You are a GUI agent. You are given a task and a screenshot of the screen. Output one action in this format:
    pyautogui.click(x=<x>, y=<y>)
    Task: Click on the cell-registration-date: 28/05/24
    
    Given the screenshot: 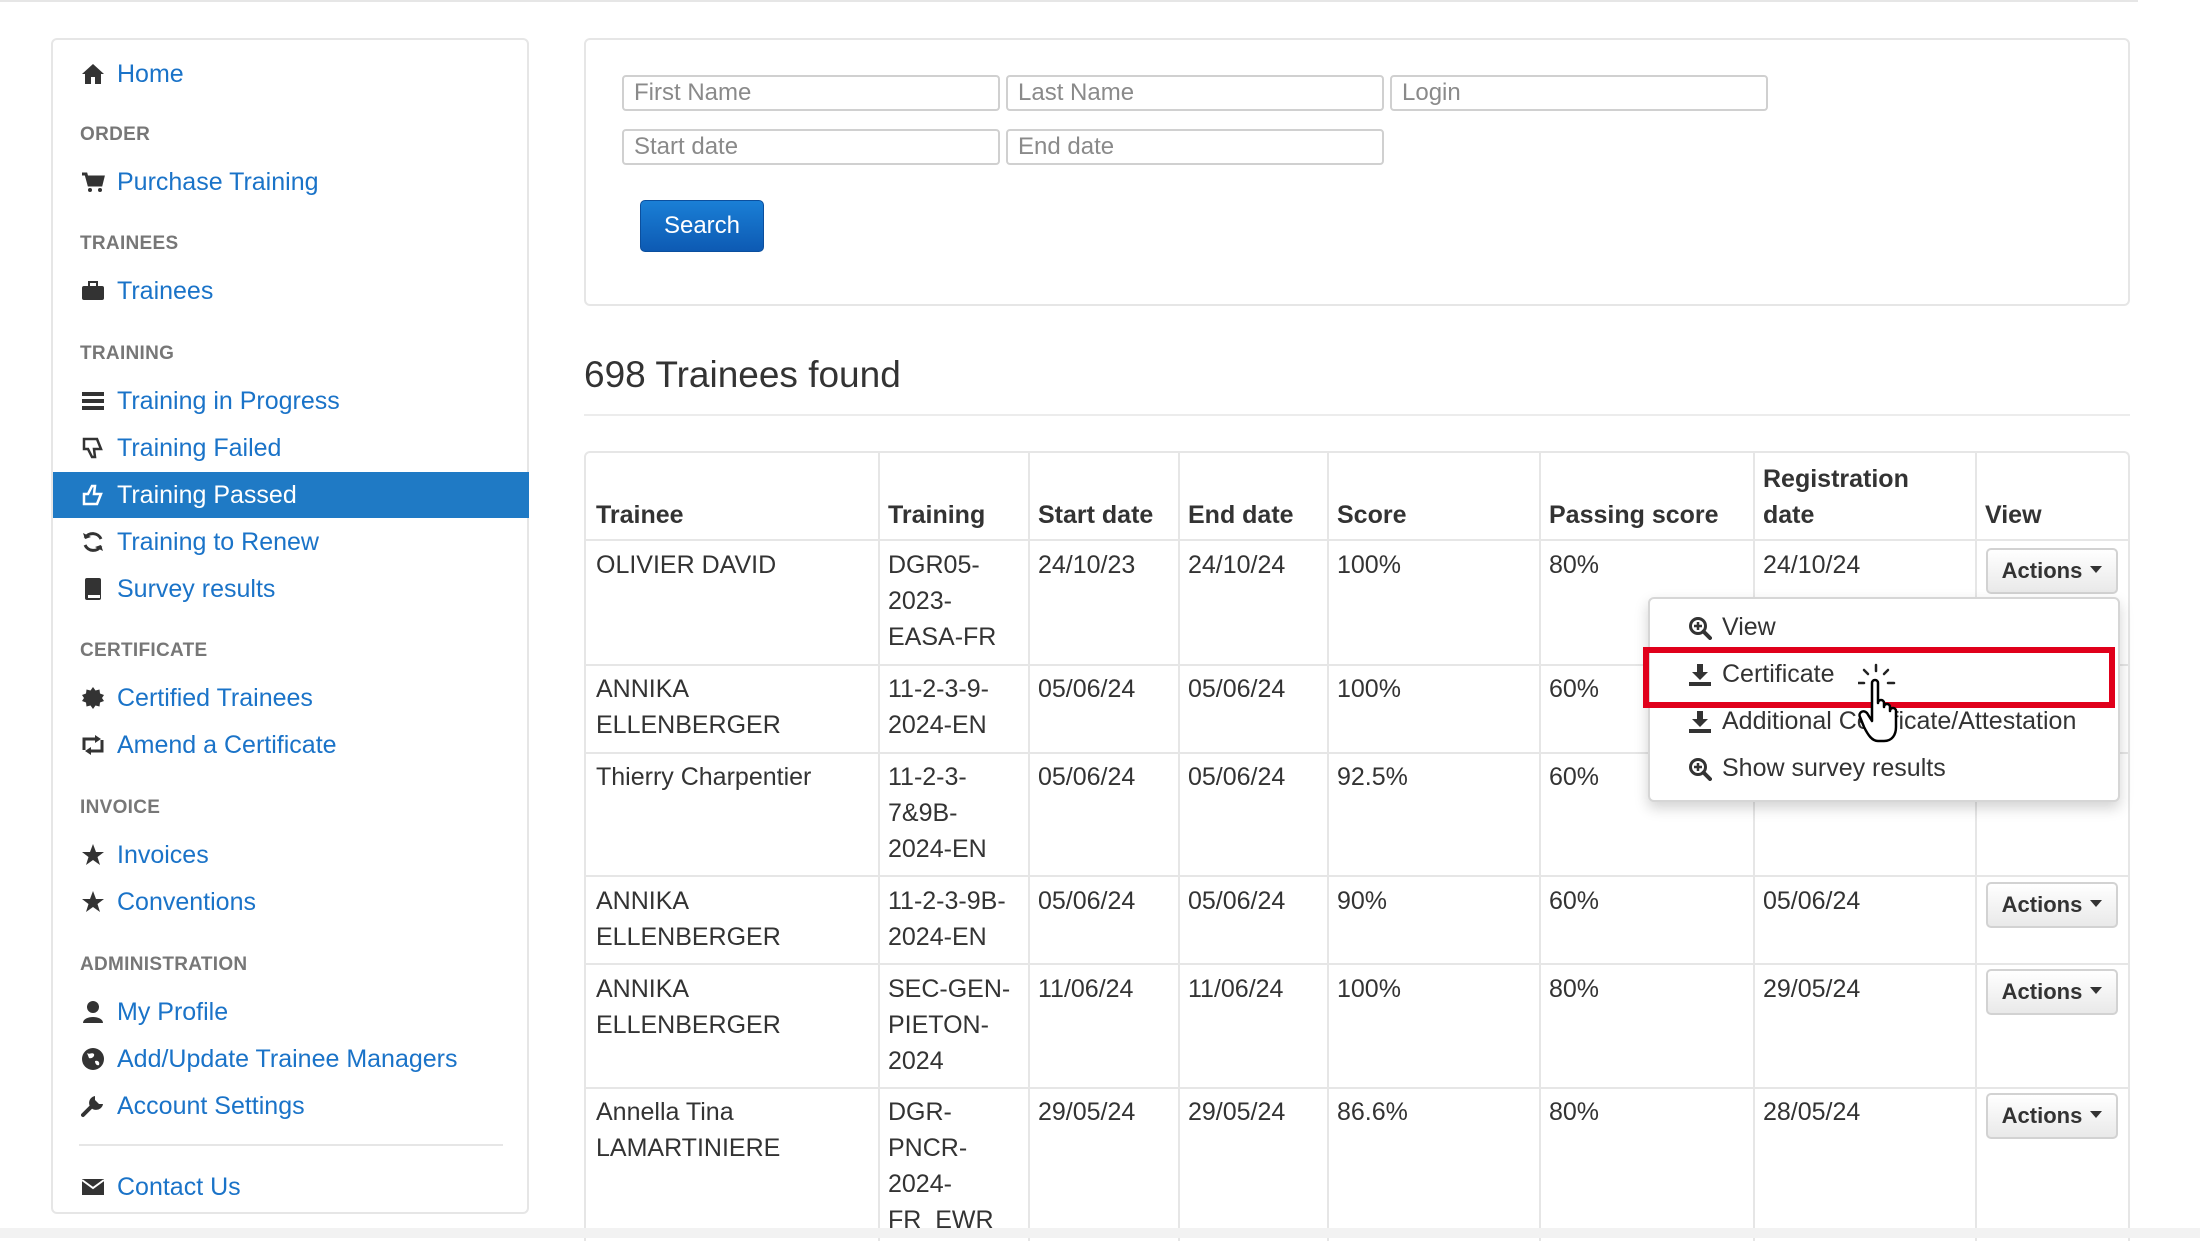 What is the action you would take?
    pyautogui.click(x=1812, y=1112)
    